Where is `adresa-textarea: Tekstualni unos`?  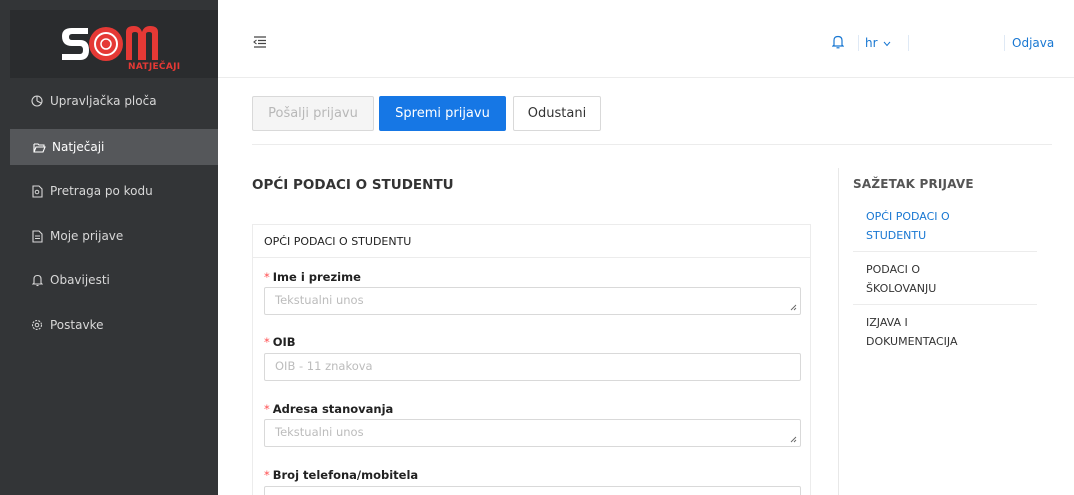 adresa-textarea: Tekstualni unos is located at coordinates (532, 433).